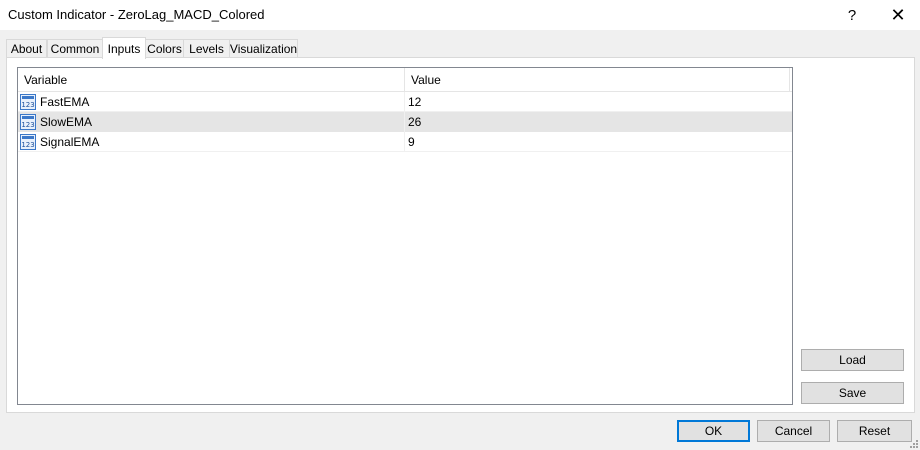 This screenshot has width=920, height=450. I want to click on save-button: Save, so click(852, 393).